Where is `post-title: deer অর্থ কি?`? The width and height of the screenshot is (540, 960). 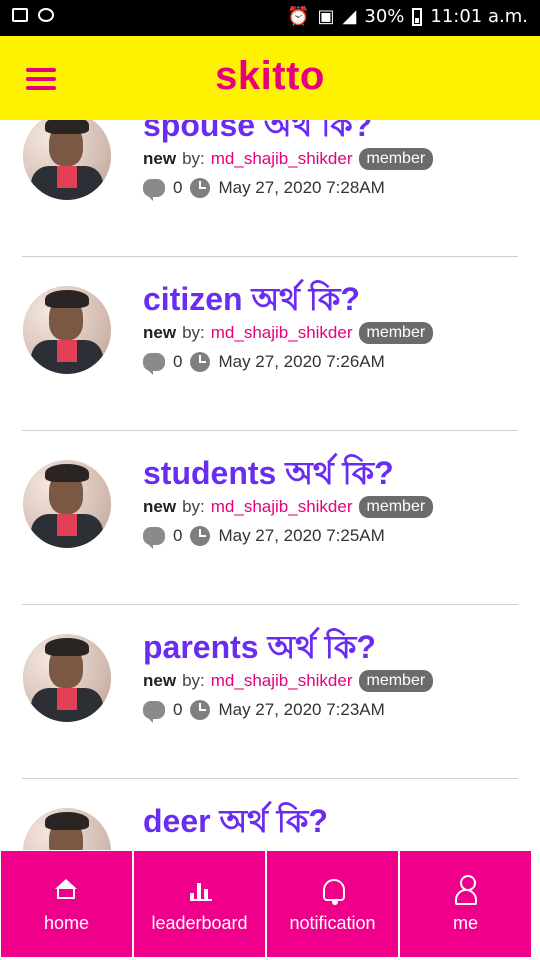 post-title: deer অর্থ কি? is located at coordinates (235, 823).